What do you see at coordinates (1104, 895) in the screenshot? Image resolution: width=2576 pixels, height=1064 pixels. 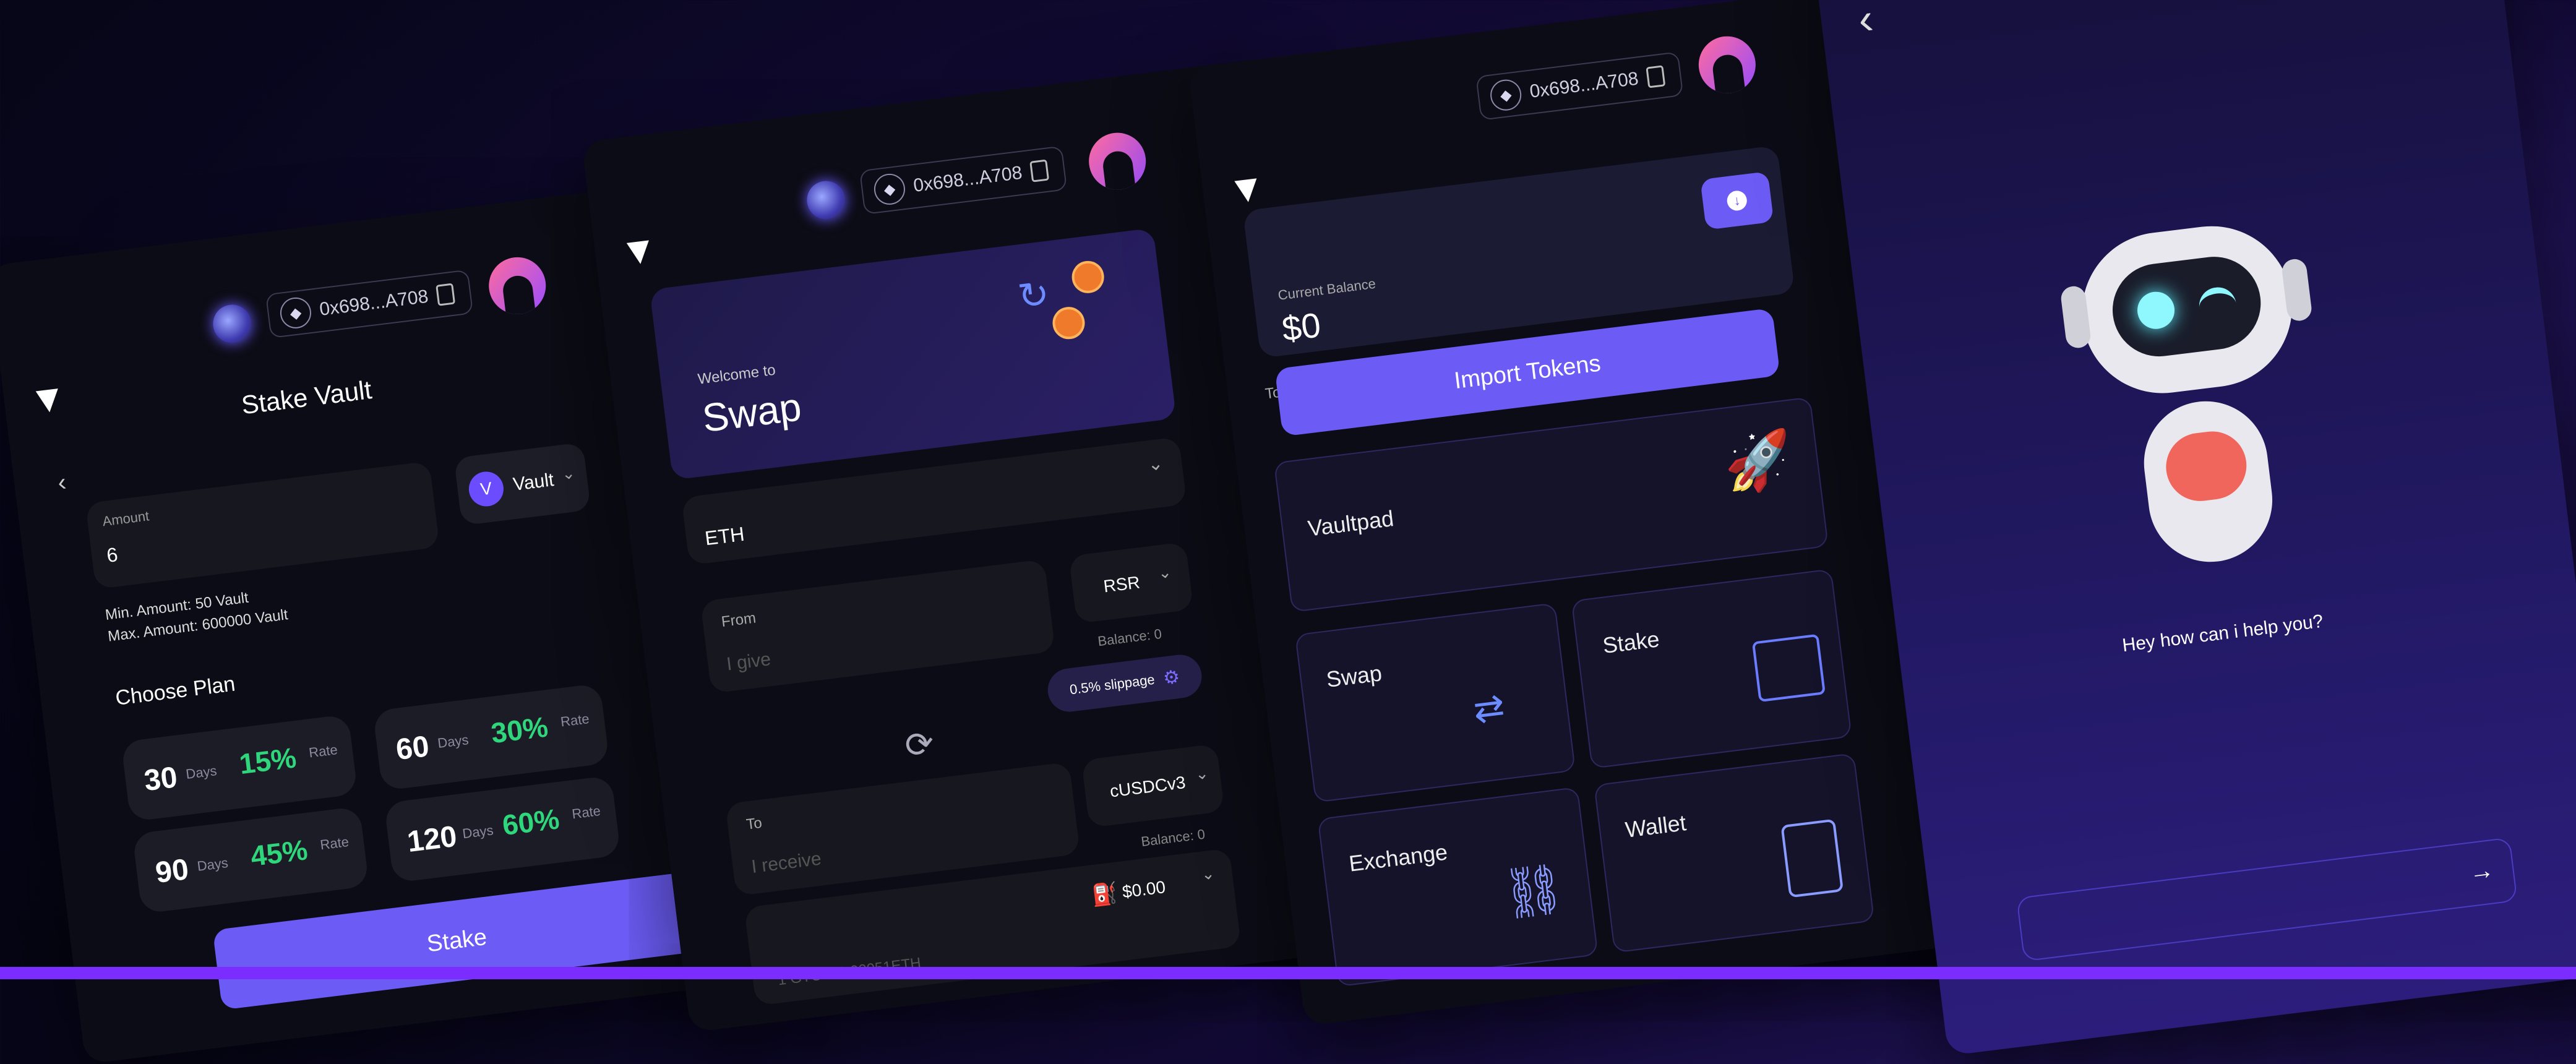 I see `gas-pump-icon: ⛽` at bounding box center [1104, 895].